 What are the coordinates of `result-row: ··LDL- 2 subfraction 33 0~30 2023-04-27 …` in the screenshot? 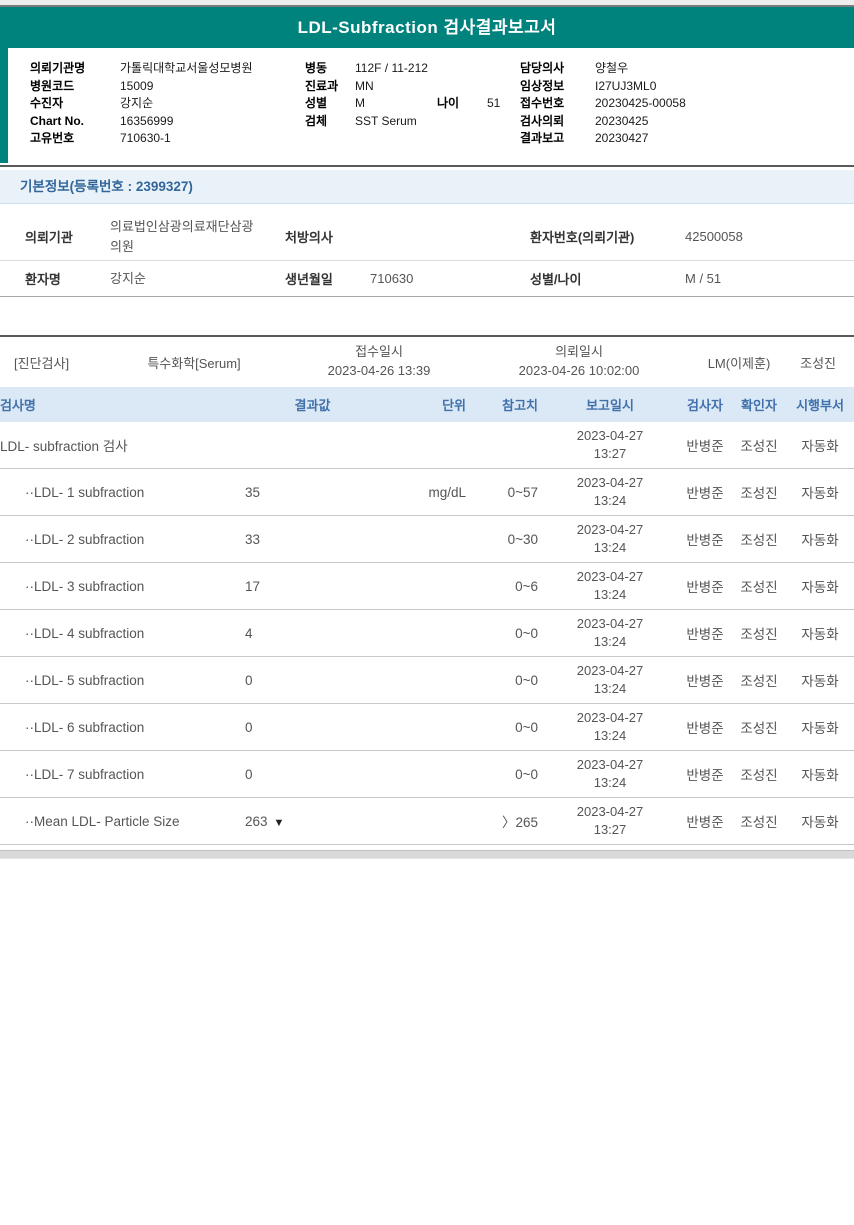 It's located at (427, 539).